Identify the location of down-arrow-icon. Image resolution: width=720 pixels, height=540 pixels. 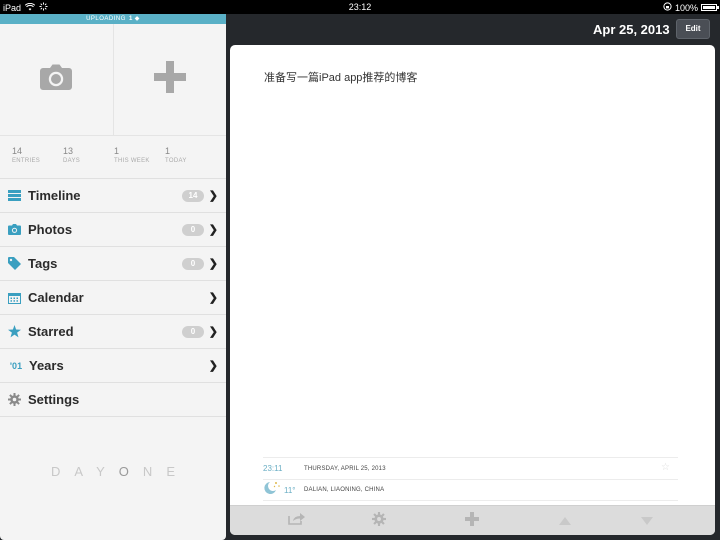
(647, 521).